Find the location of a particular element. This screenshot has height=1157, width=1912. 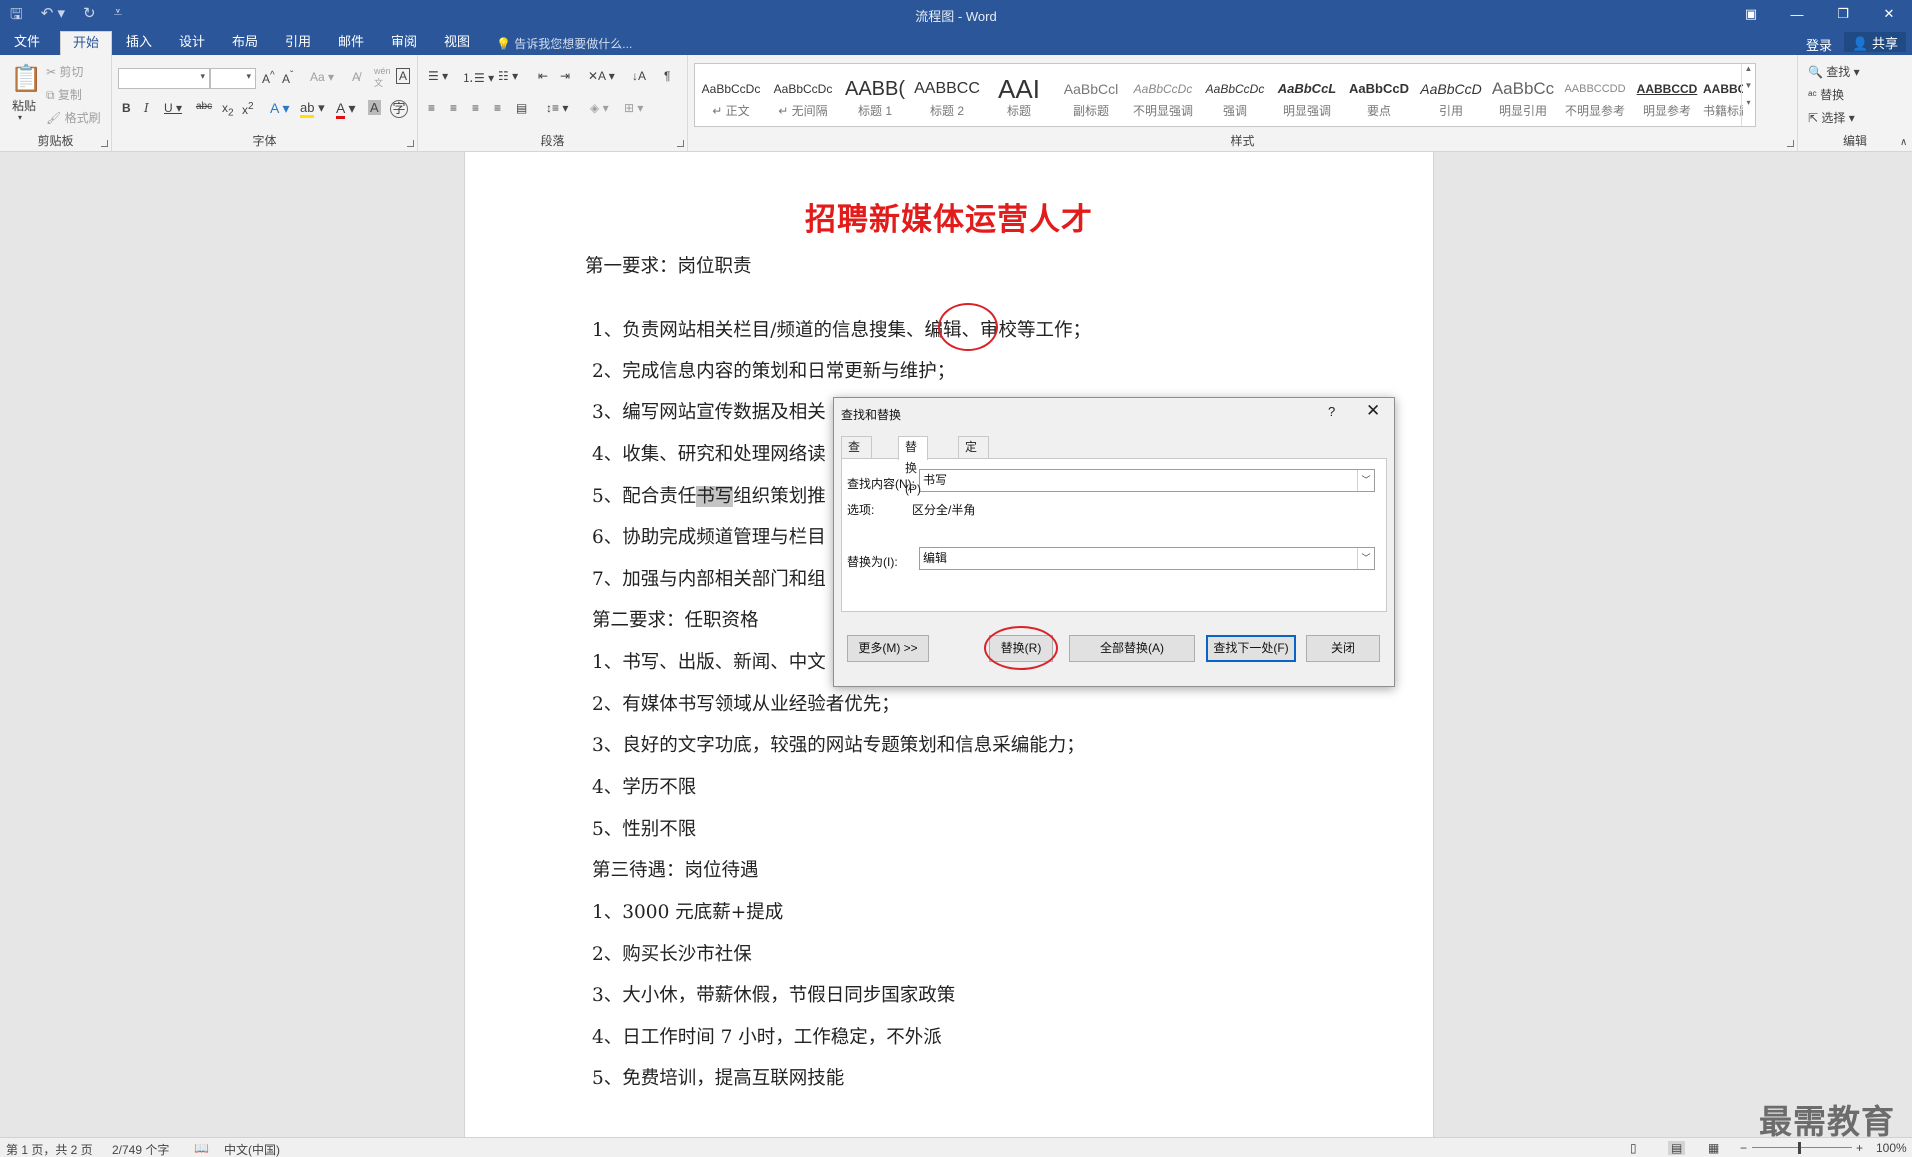

language-indicator: 中文(中国) is located at coordinates (252, 1149).